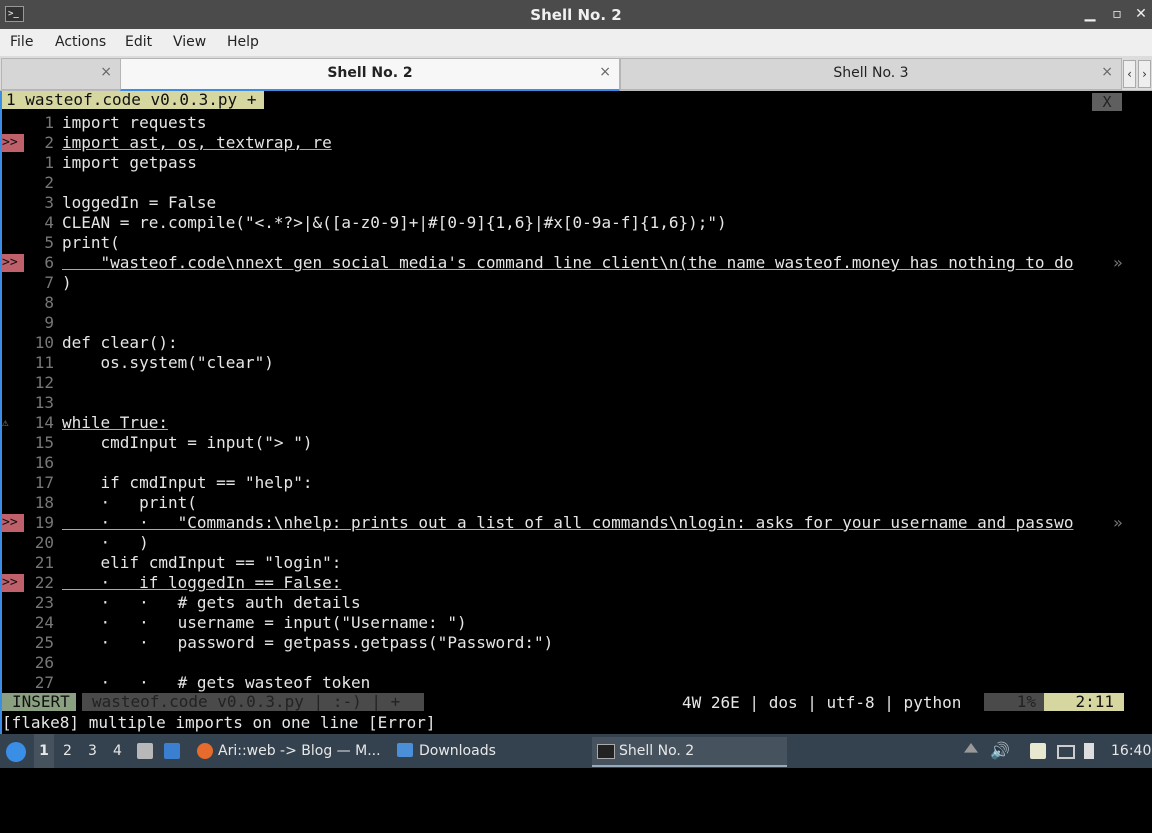  Describe the element at coordinates (44, 542) in the screenshot. I see `line-number: 20` at that location.